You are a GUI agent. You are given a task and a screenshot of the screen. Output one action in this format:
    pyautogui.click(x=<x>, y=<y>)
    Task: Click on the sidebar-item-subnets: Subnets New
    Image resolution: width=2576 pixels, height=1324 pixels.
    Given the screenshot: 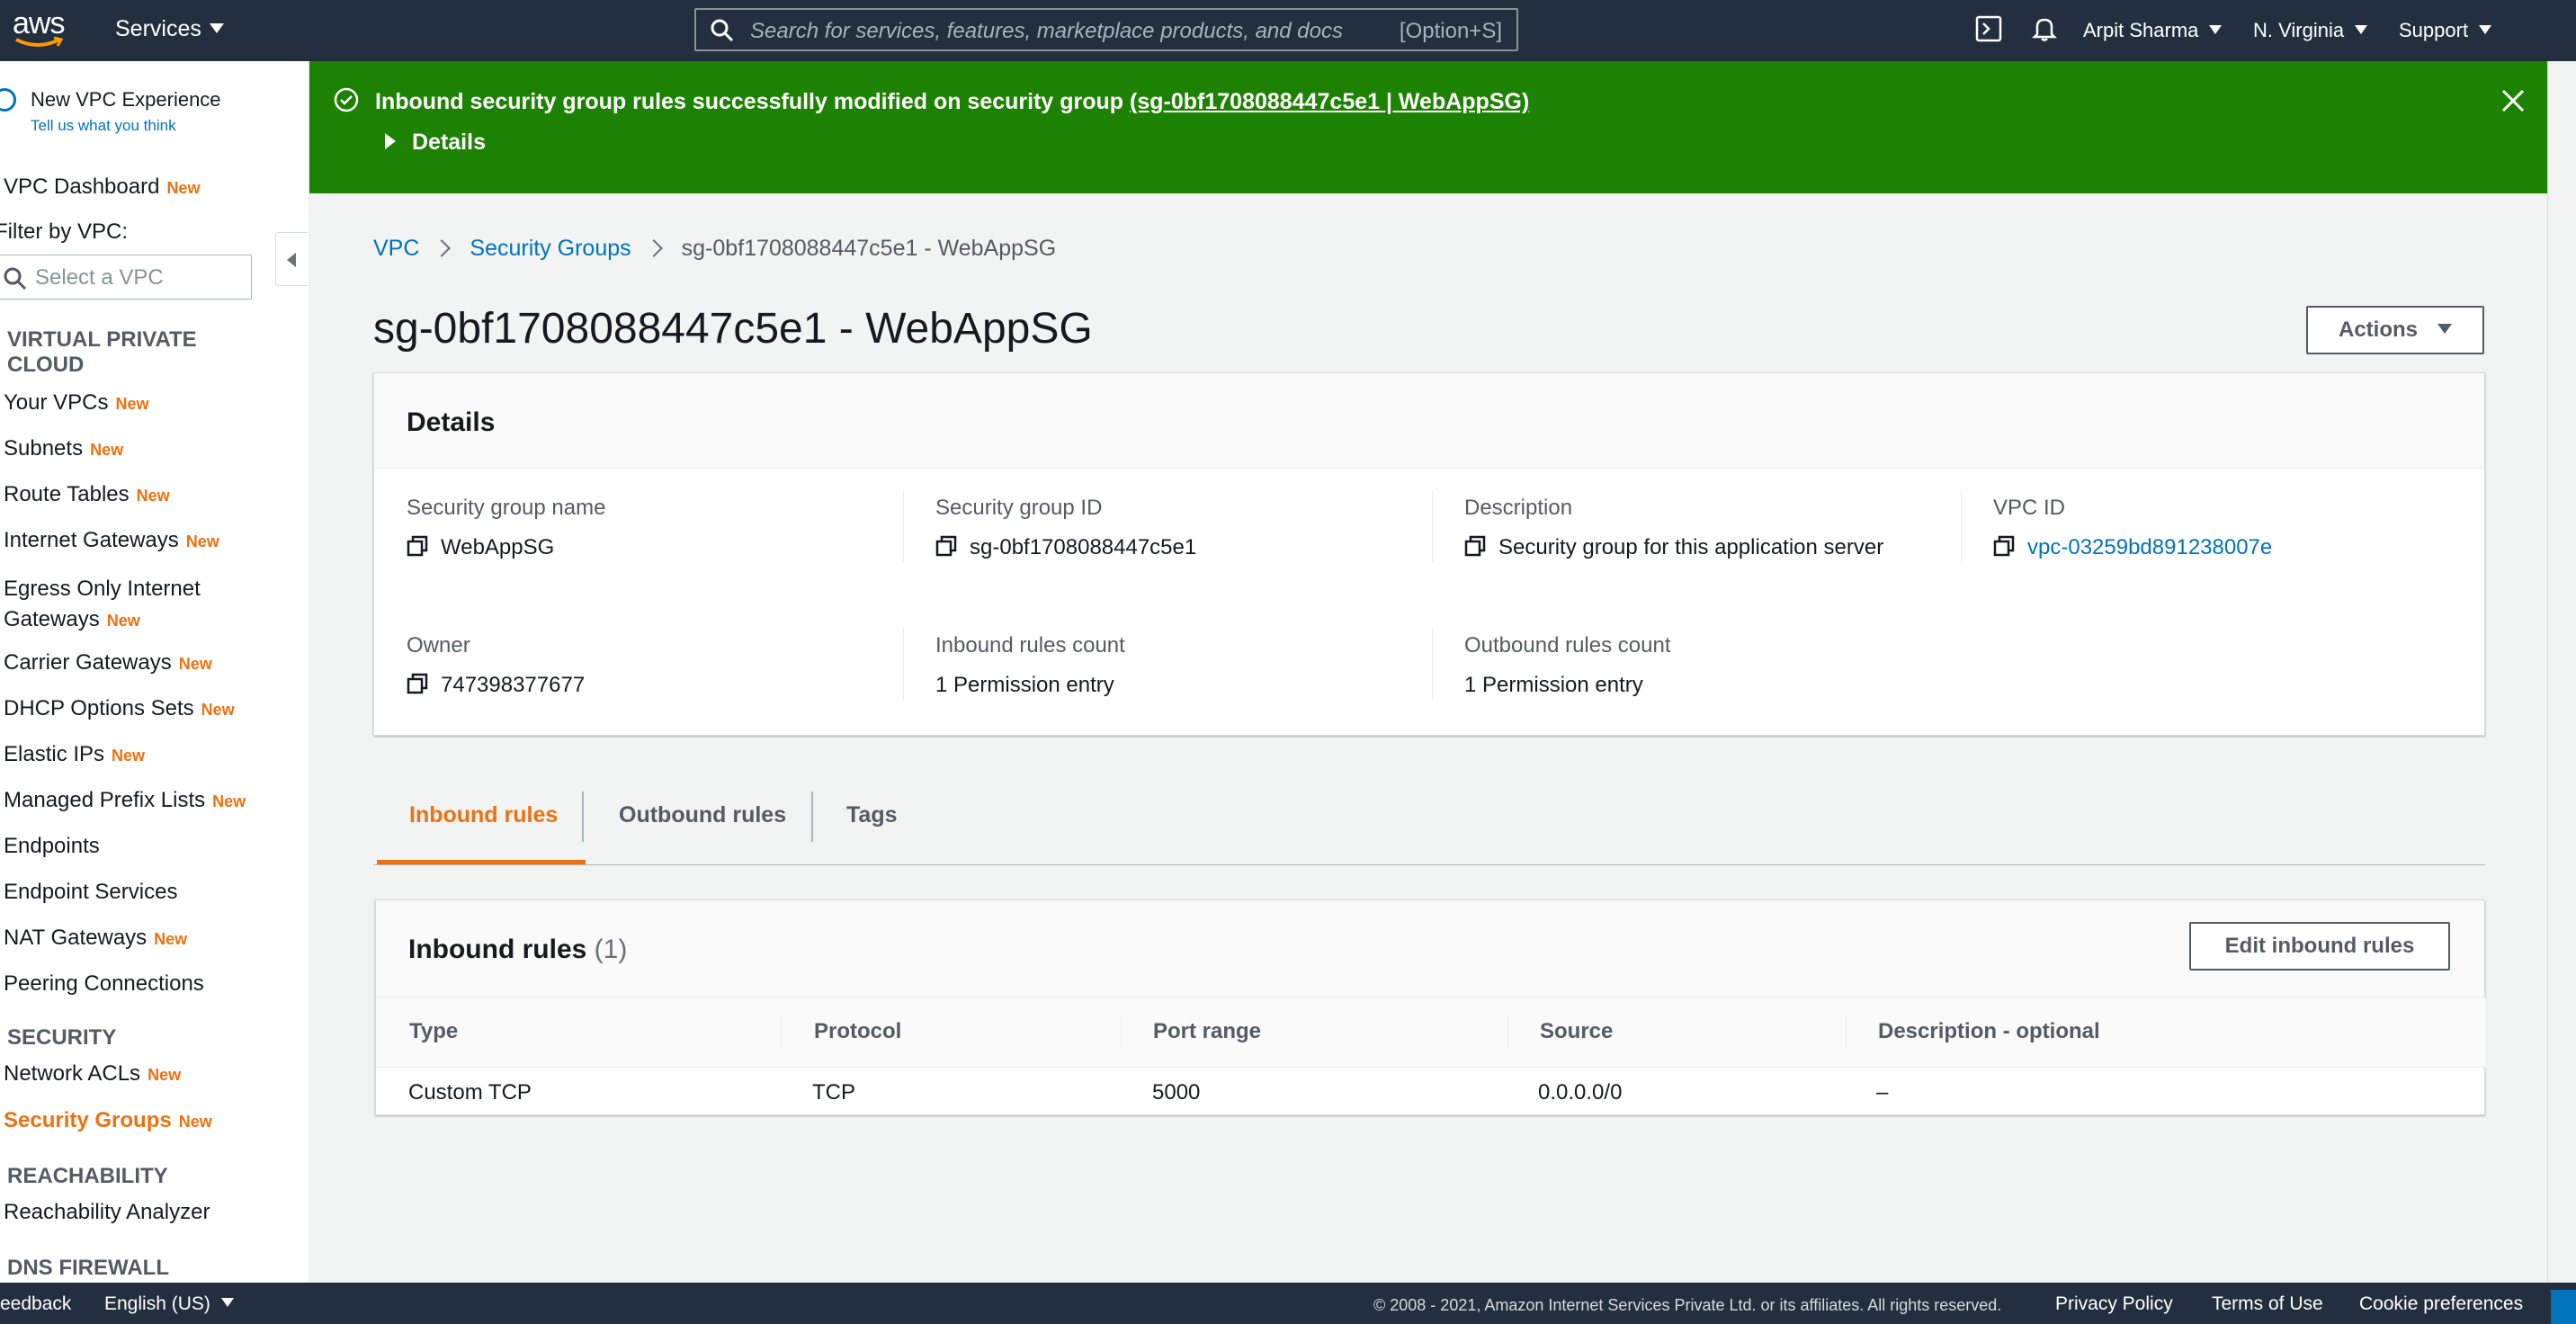 What is the action you would take?
    pyautogui.click(x=63, y=449)
    